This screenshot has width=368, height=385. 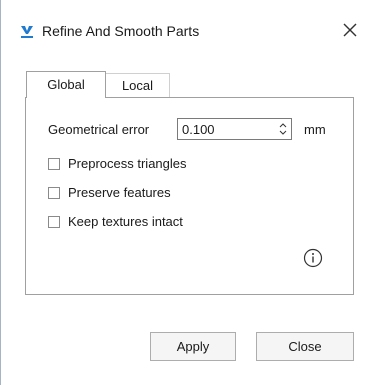 I want to click on geometrical-error-spinbox, so click(x=234, y=129).